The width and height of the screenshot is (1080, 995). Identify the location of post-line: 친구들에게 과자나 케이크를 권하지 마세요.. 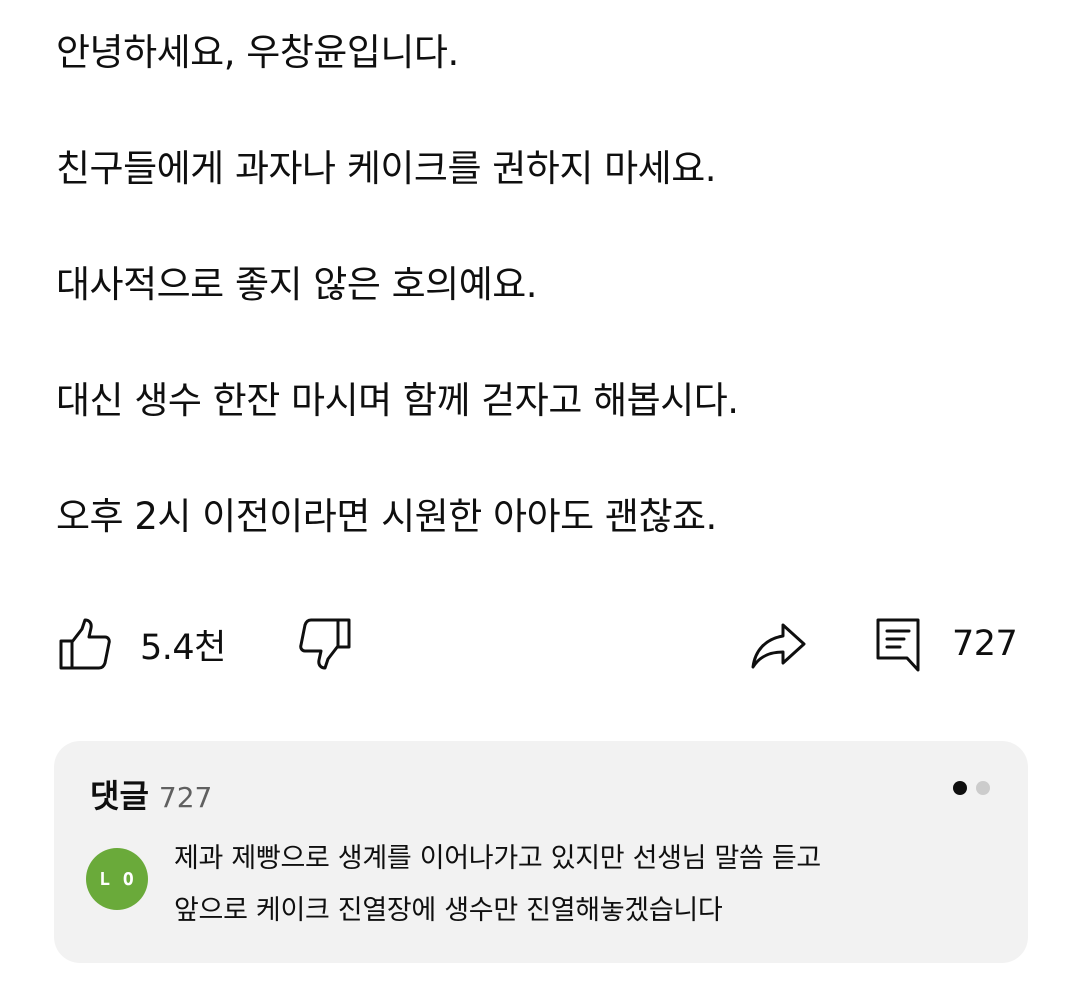
(386, 168).